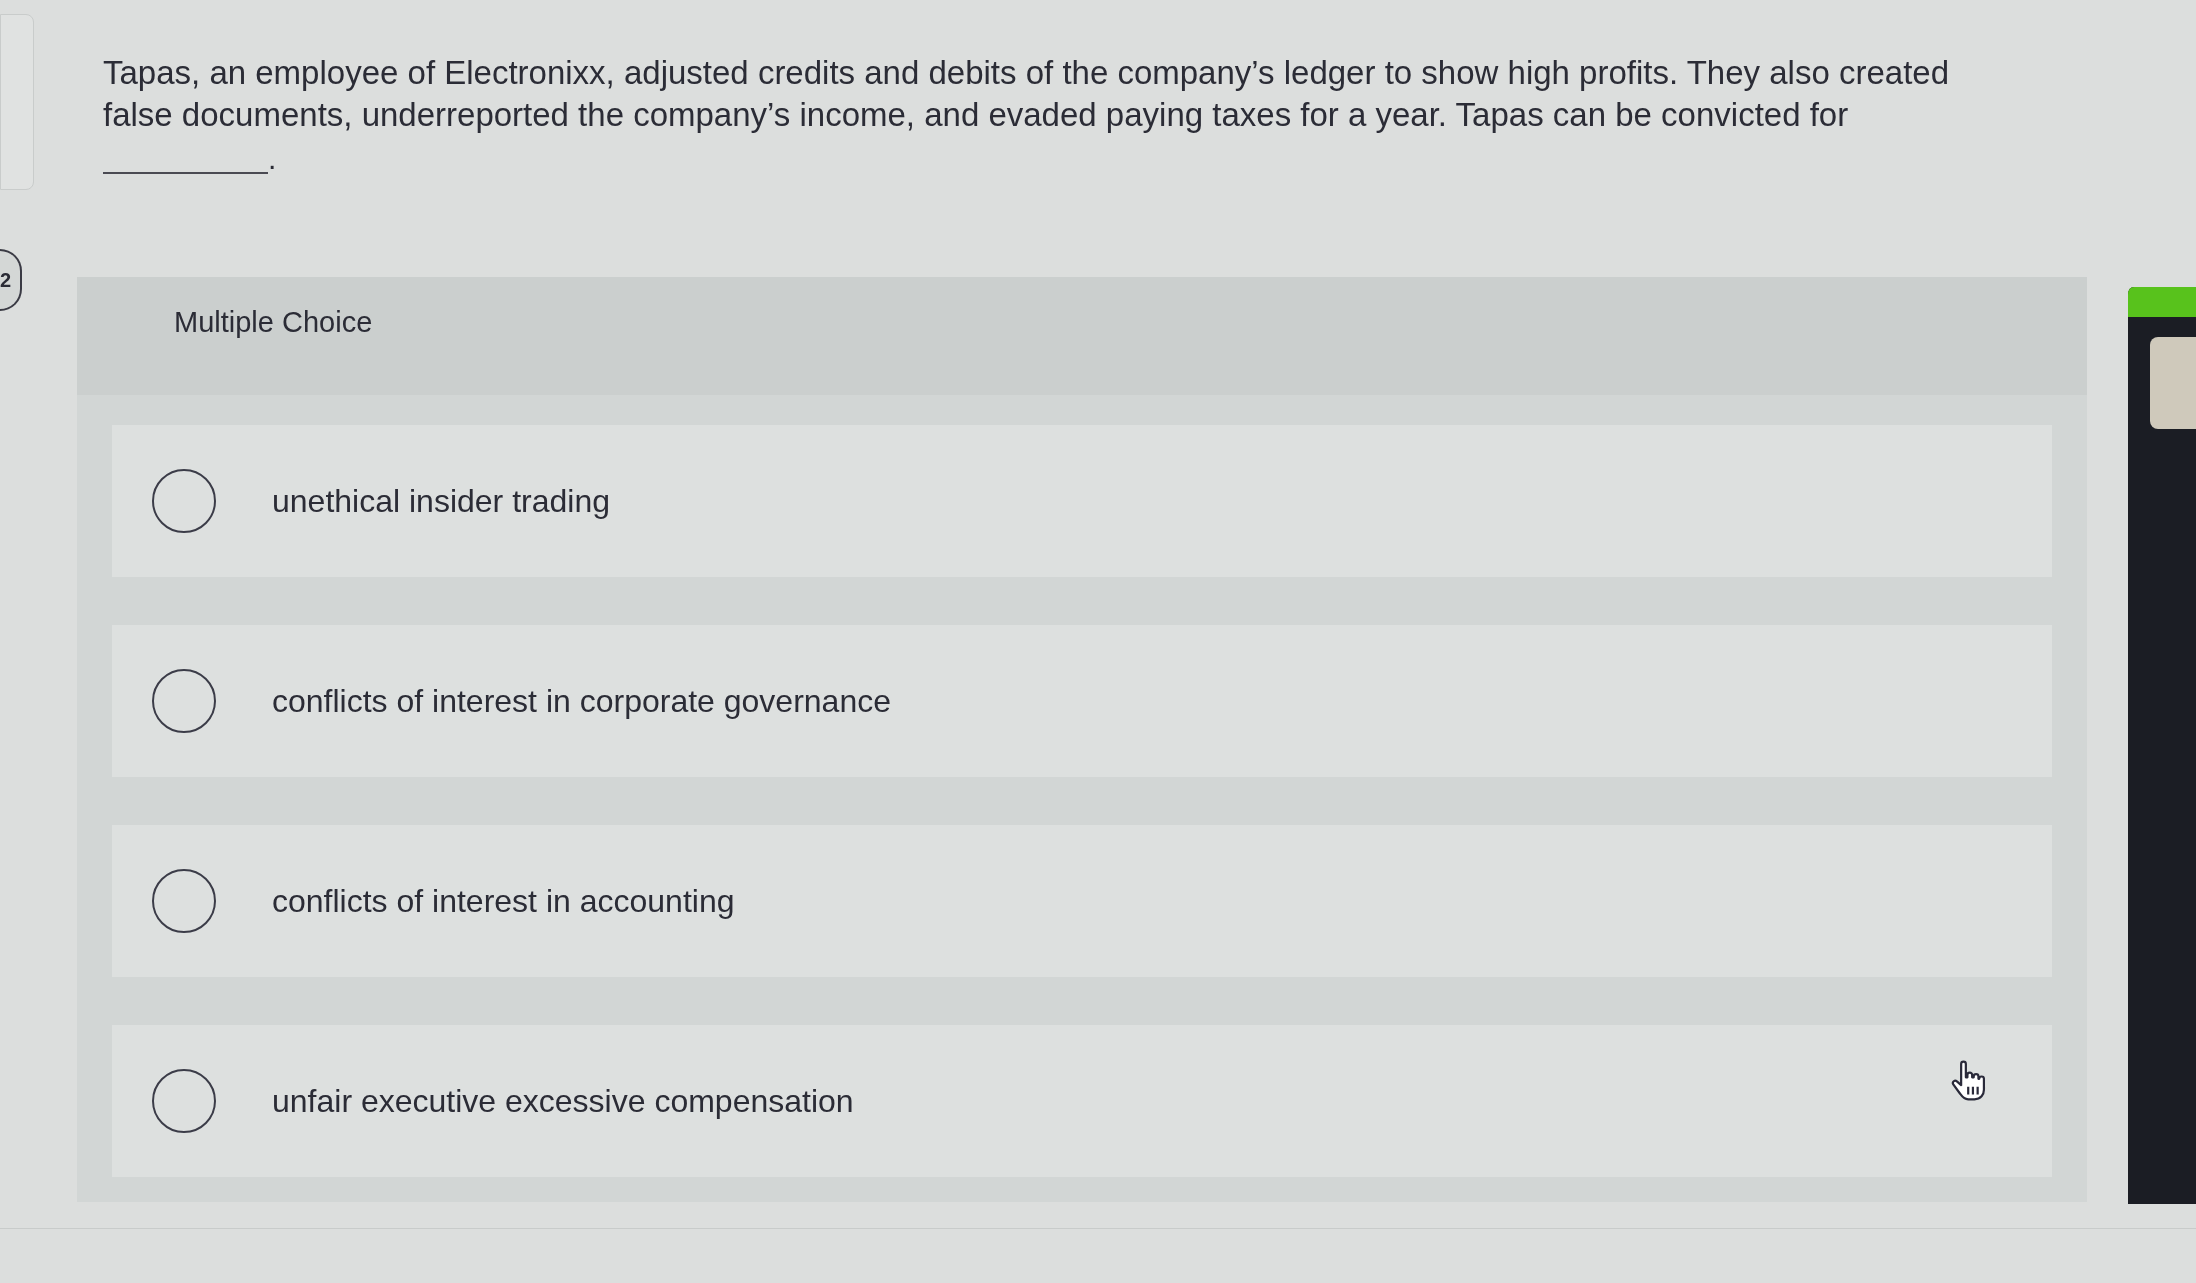 This screenshot has height=1283, width=2196. What do you see at coordinates (1082, 701) in the screenshot?
I see `answer-option: conflicts of interest in corporate governance` at bounding box center [1082, 701].